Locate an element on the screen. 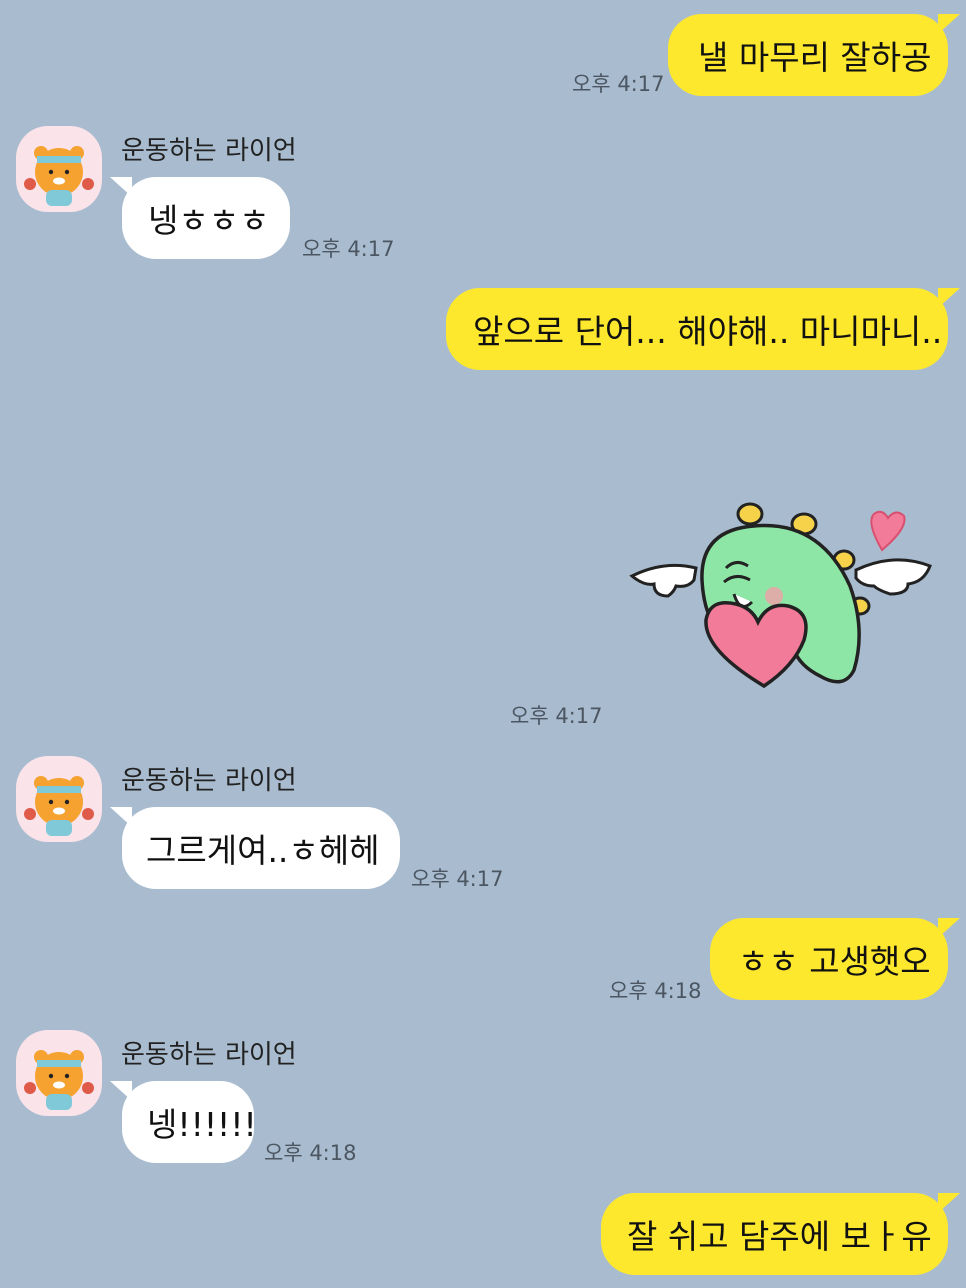 The height and width of the screenshot is (1288, 966). message-text: ㅎㅎ 고생햇오 is located at coordinates (834, 961).